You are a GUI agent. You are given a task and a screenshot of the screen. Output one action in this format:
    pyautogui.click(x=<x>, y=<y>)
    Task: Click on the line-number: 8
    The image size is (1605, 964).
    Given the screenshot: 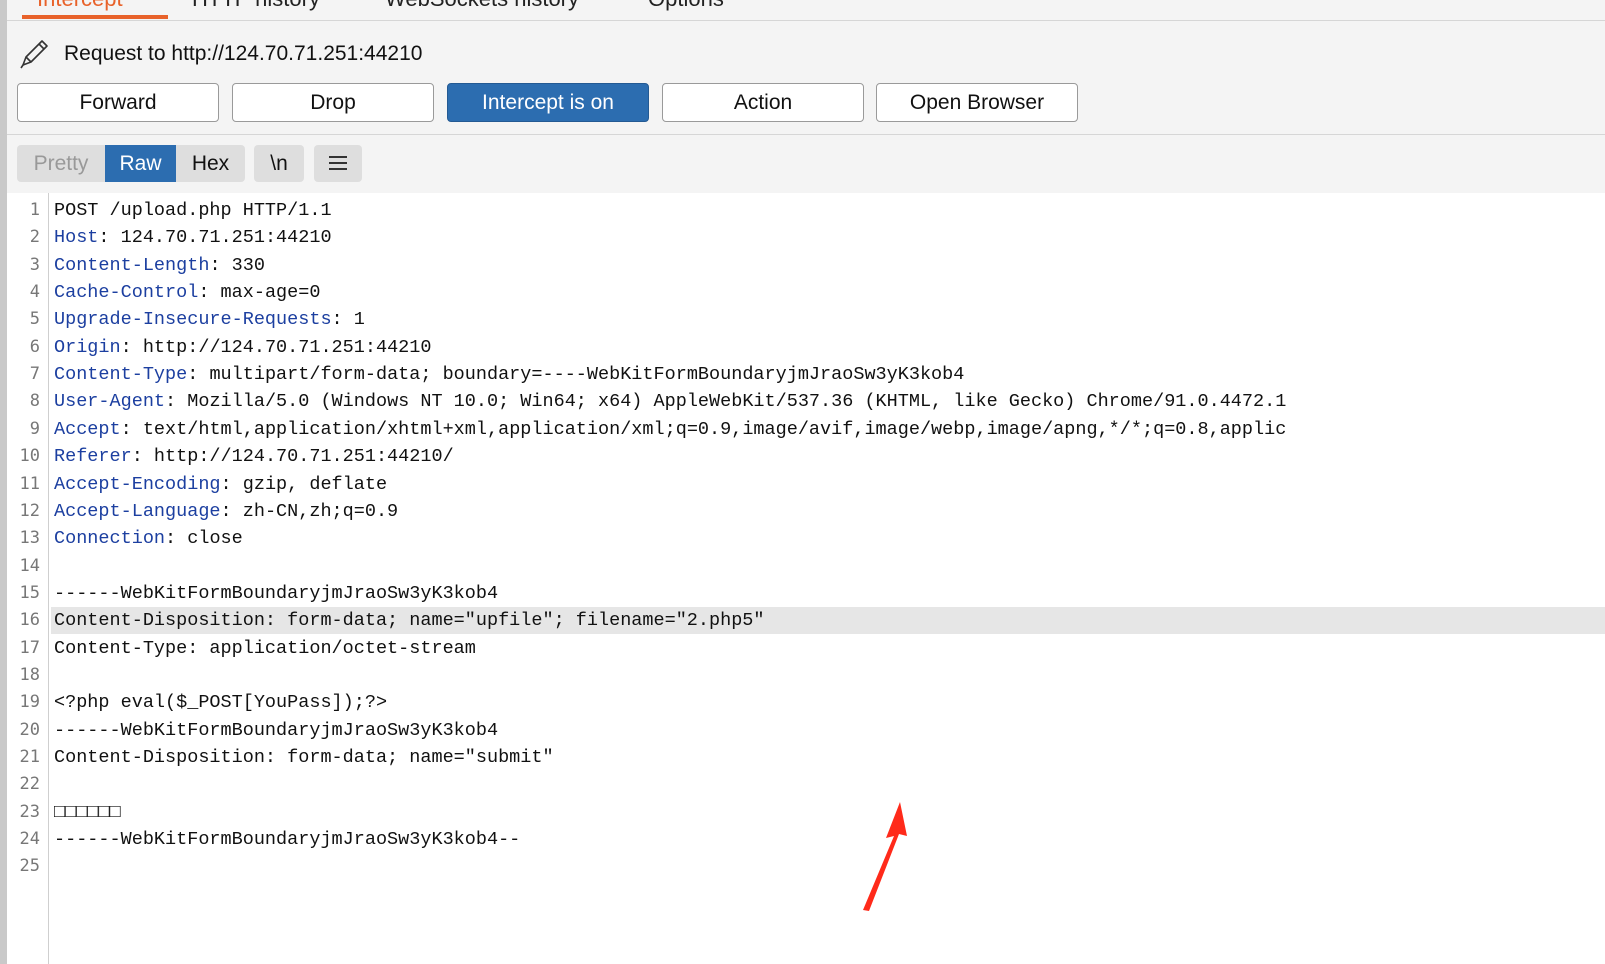 What is the action you would take?
    pyautogui.click(x=34, y=401)
    